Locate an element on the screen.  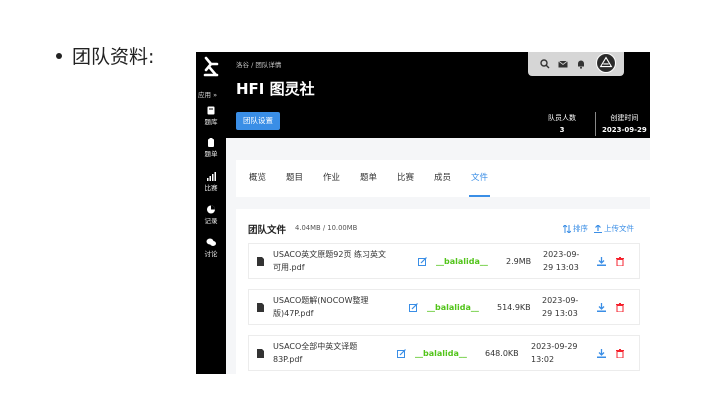
stat-created-date: 创建时间 2023-09-29 is located at coordinates (624, 123).